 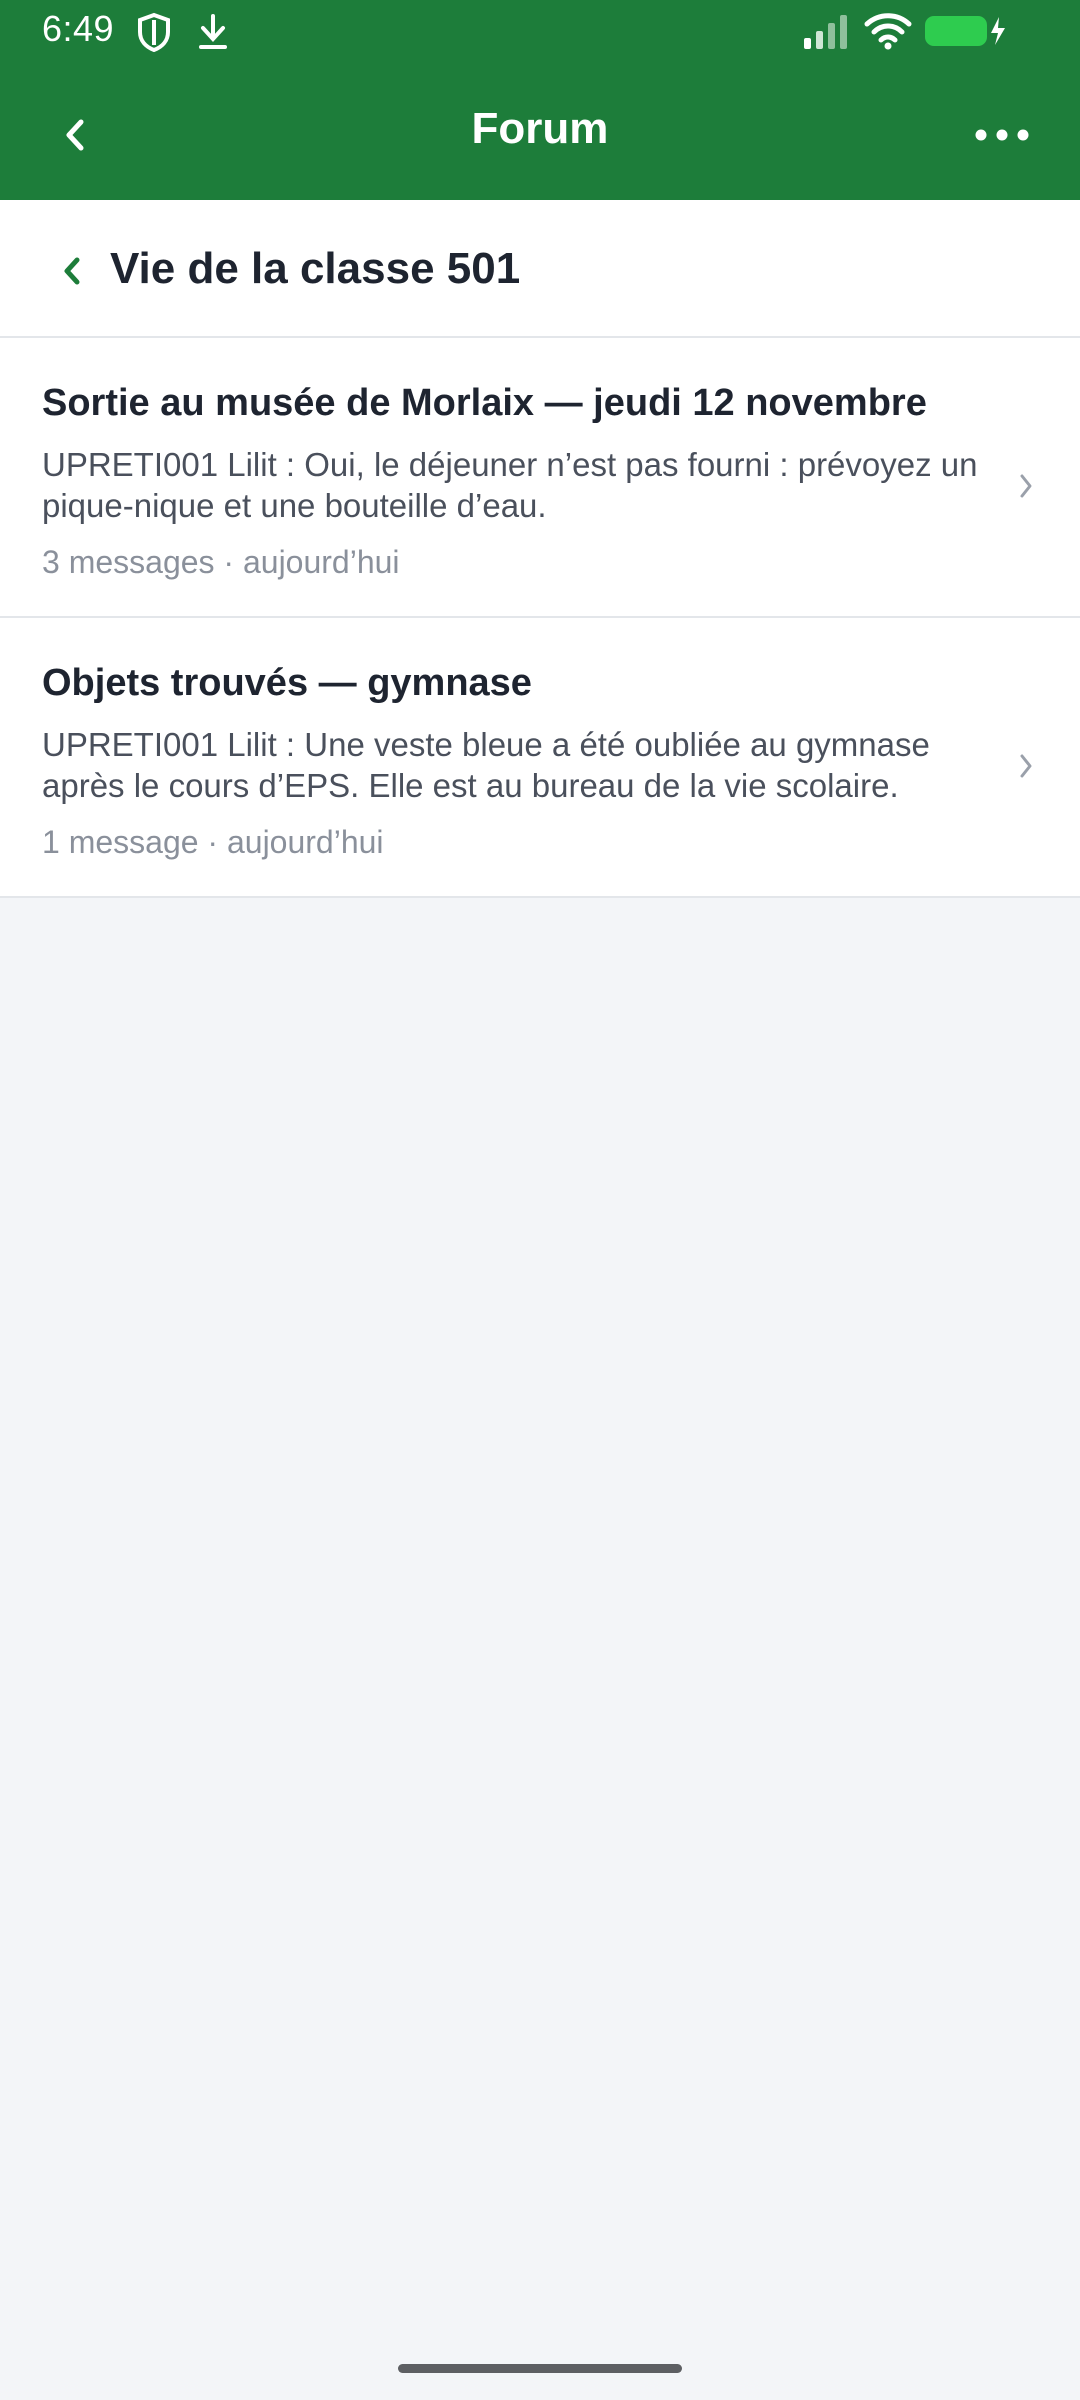 I want to click on topic-meta: 3 messages · aujourd’hui, so click(x=221, y=562).